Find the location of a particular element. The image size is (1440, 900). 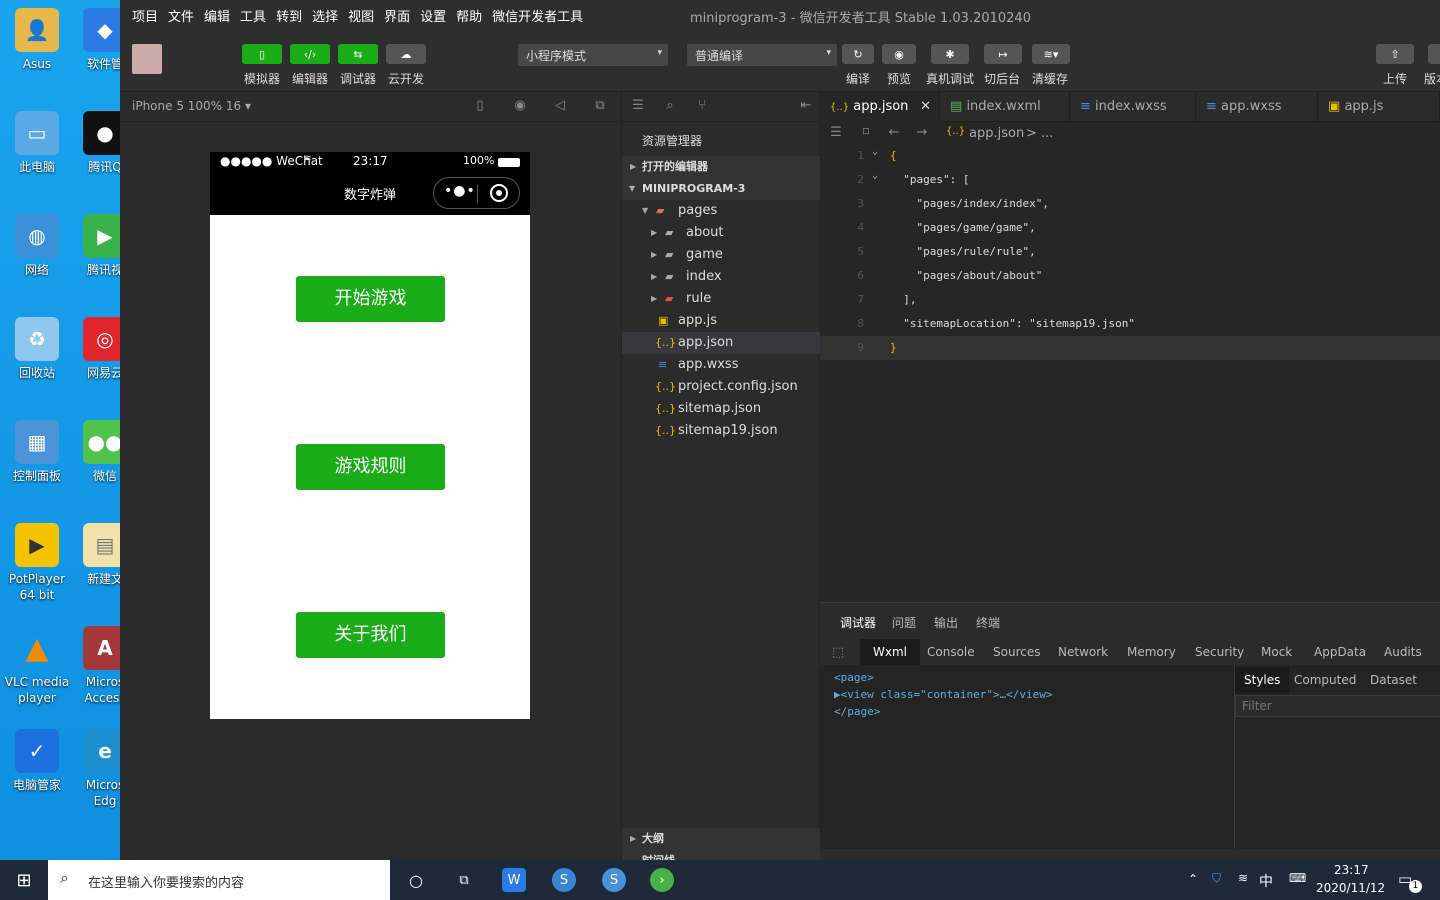

tab-computed: Computed is located at coordinates (1325, 680).